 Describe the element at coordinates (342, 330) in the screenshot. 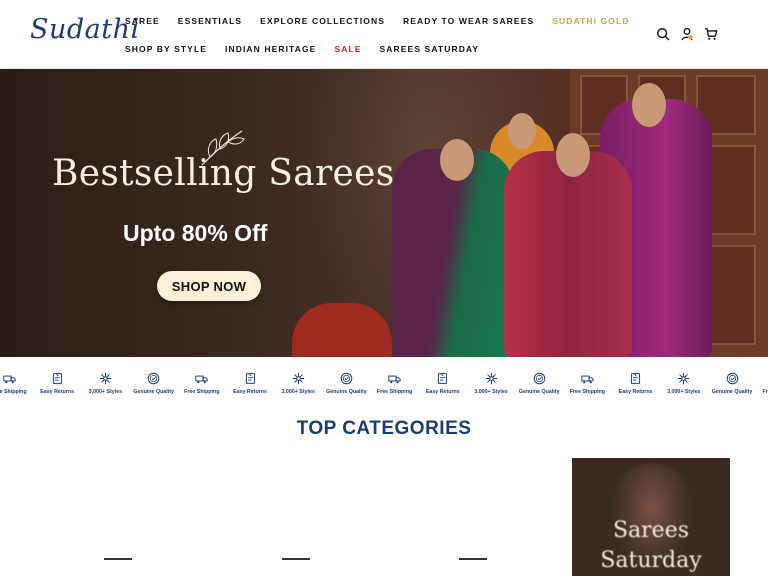

I see `cushion` at that location.